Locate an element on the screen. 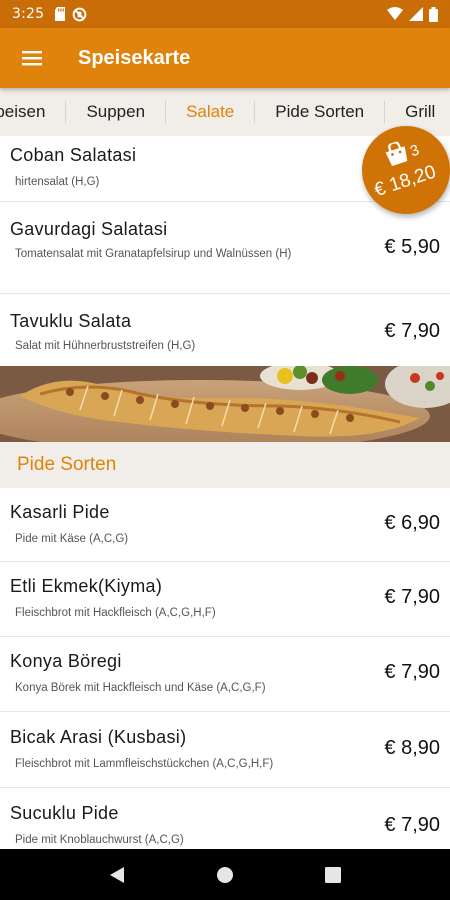 Image resolution: width=450 pixels, height=900 pixels. wifi-icon is located at coordinates (395, 13).